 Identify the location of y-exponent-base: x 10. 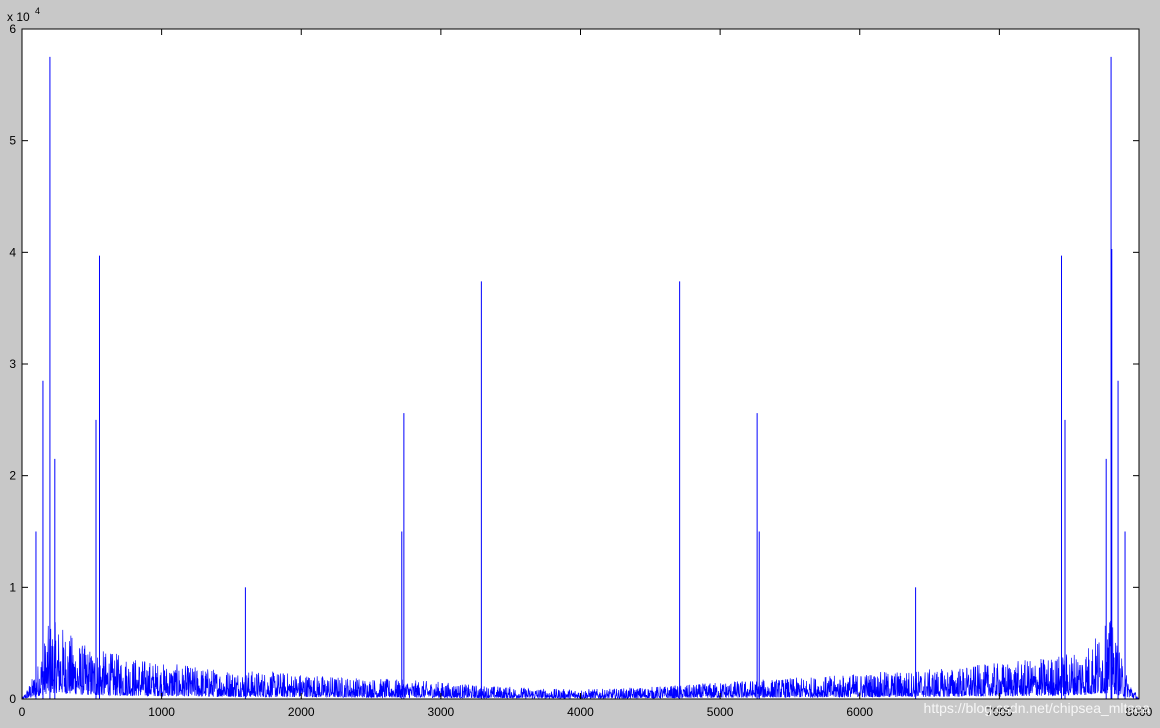
(18, 17).